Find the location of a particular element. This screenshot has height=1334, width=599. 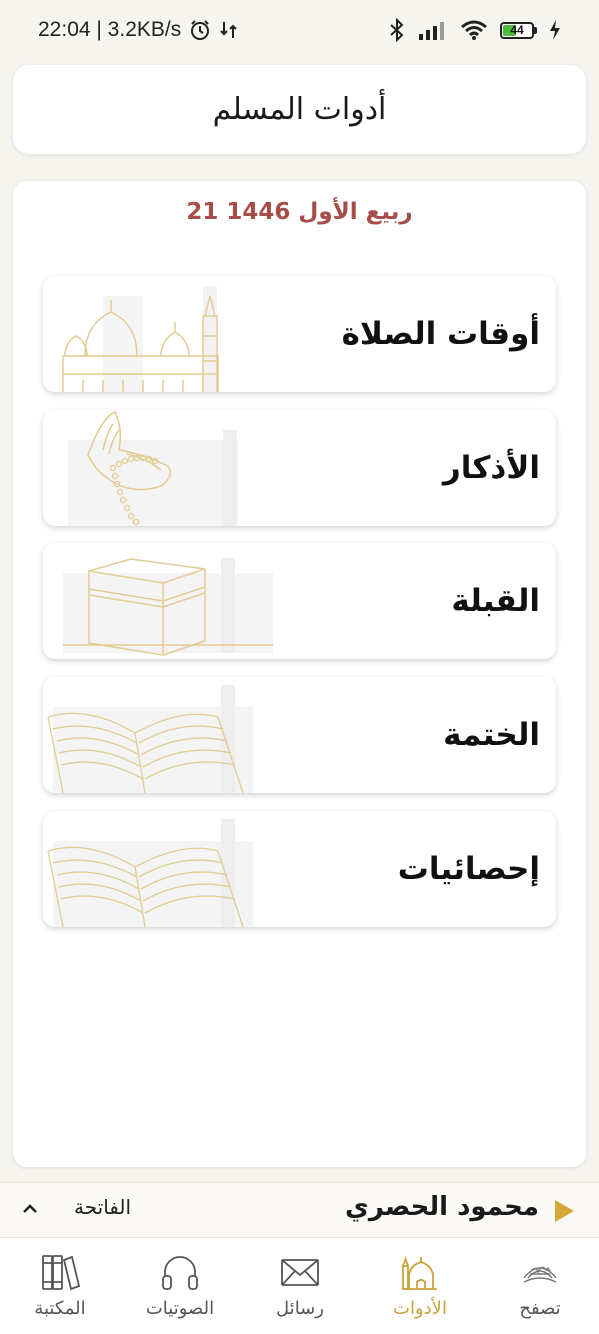

data-transfer-icon is located at coordinates (228, 30).